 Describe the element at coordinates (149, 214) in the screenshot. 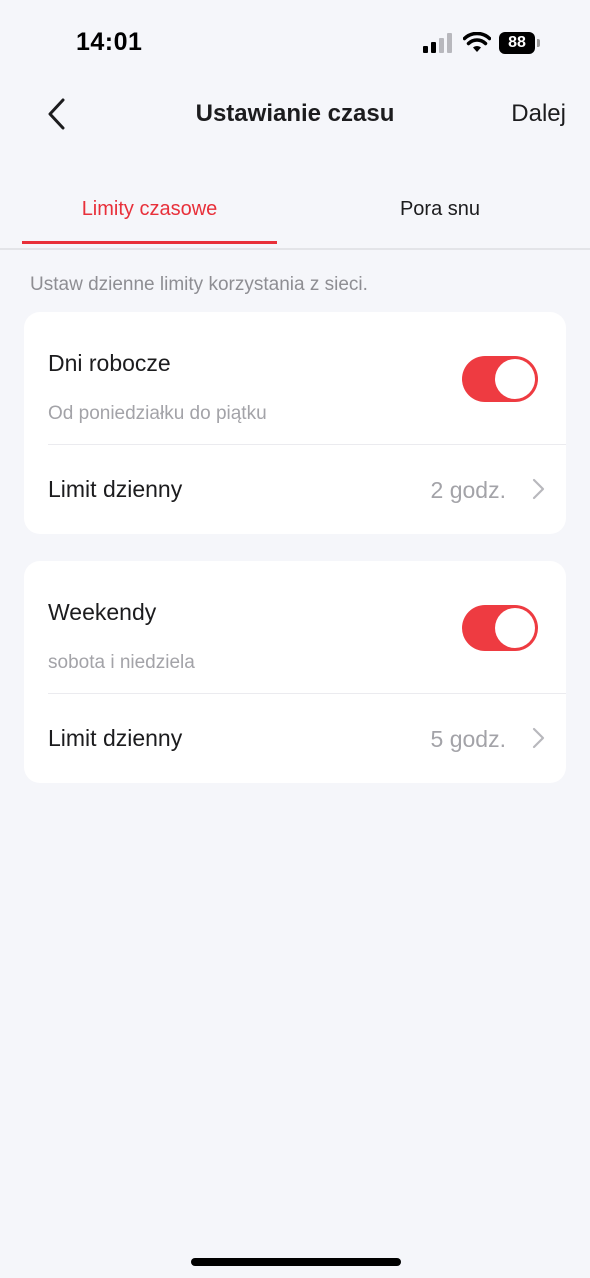

I see `tab-time-limits: Limity czasowe` at that location.